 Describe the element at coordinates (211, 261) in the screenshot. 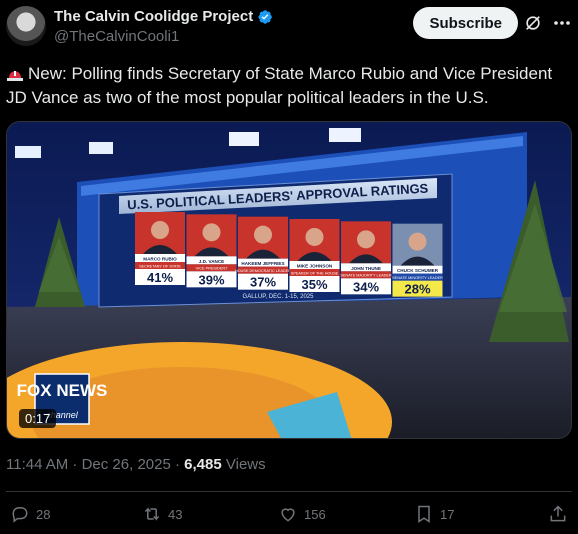

I see `leader-name: J.D. VANCE` at that location.